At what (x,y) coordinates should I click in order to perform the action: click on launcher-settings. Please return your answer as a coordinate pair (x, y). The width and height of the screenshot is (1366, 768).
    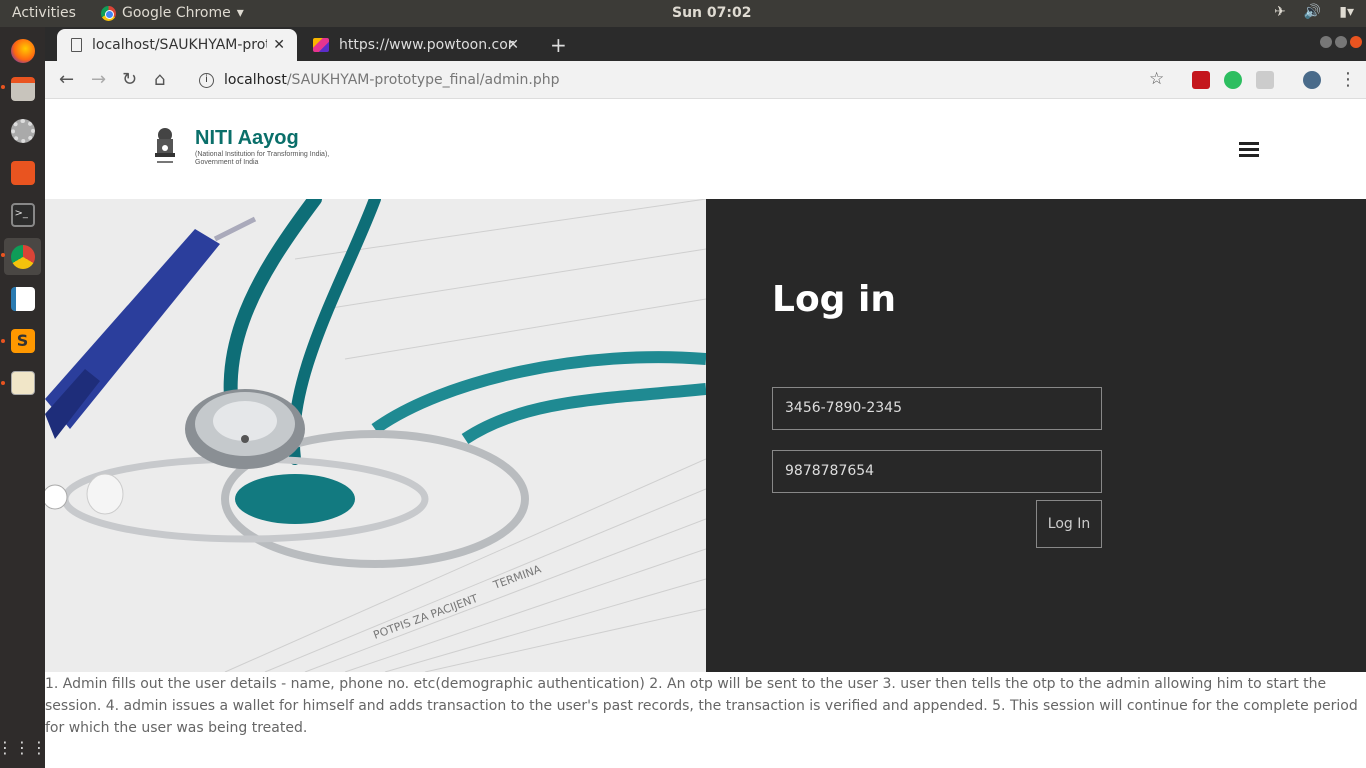
    Looking at the image, I should click on (22, 130).